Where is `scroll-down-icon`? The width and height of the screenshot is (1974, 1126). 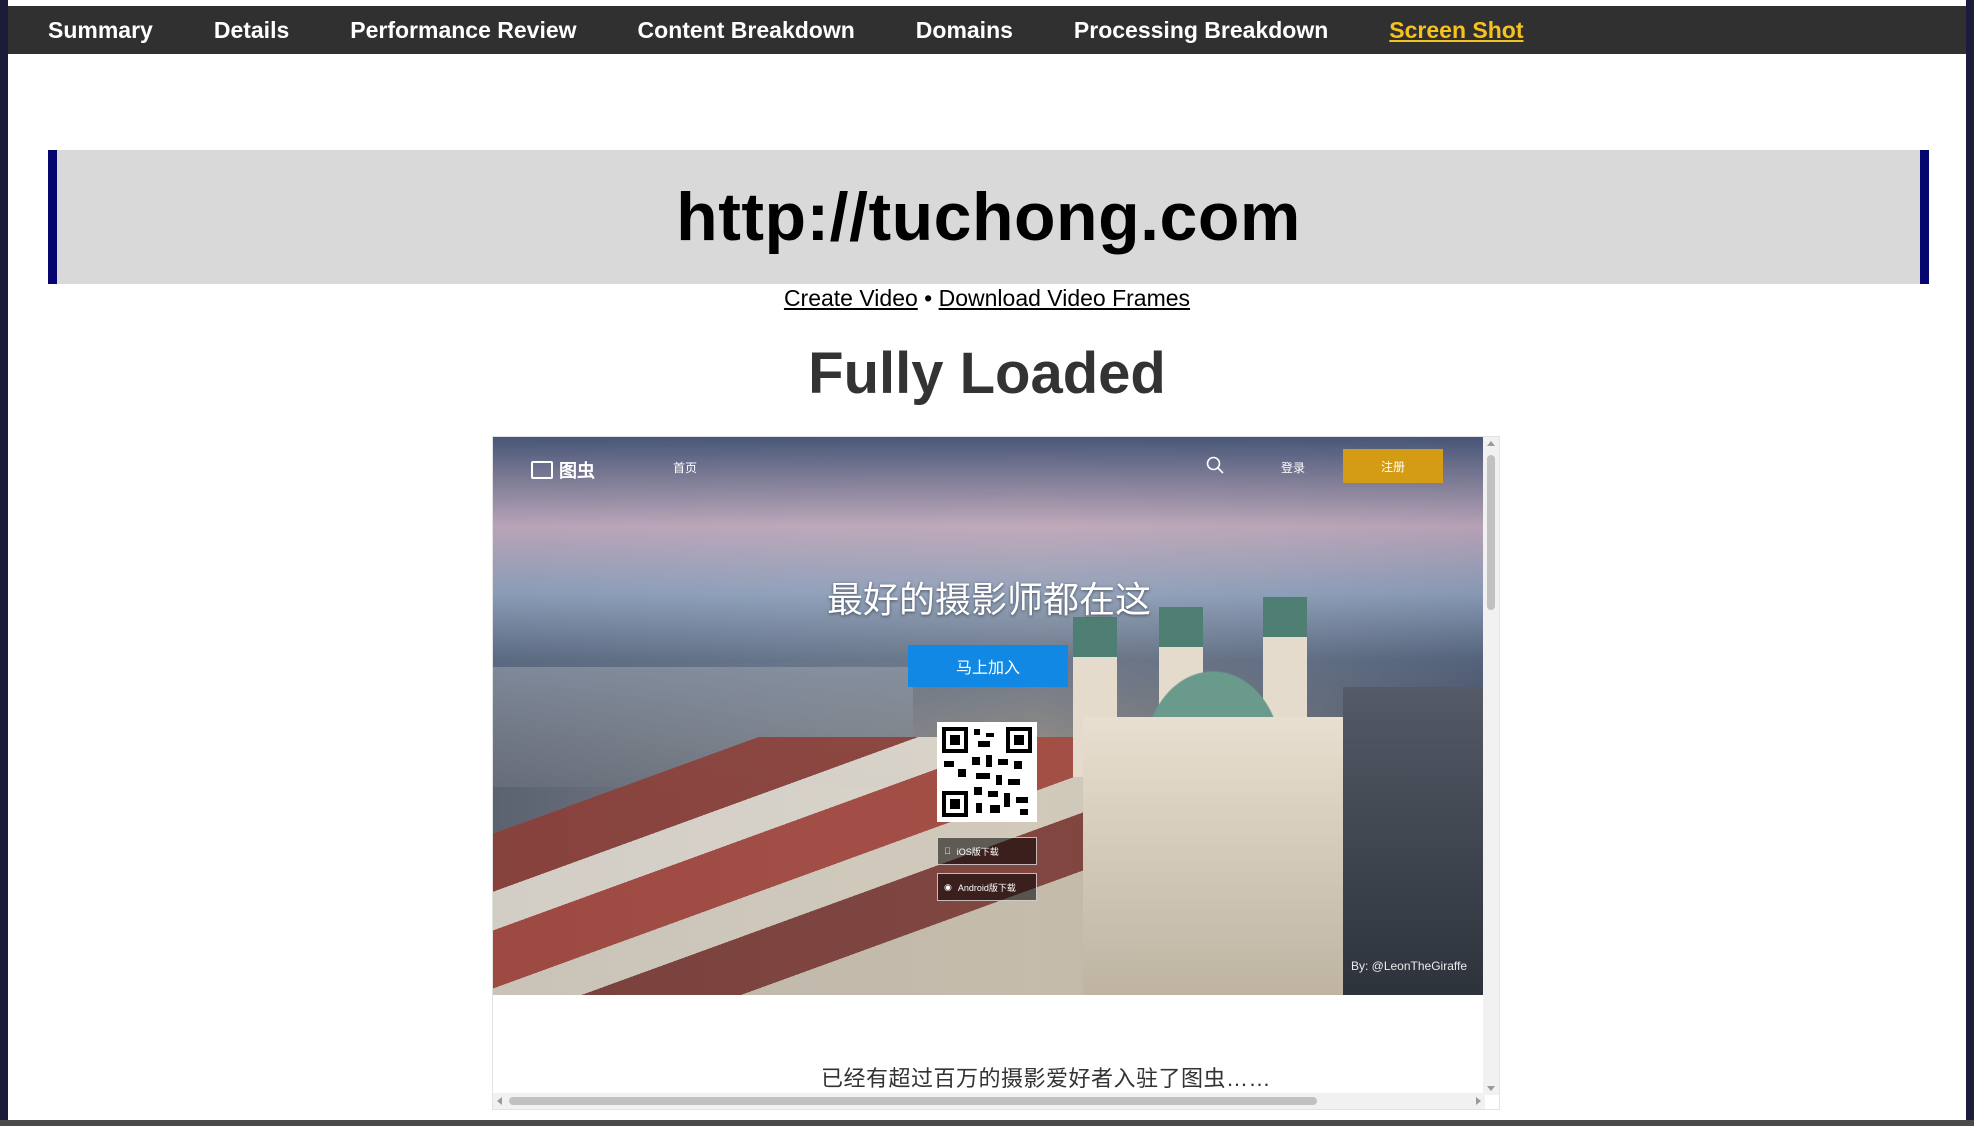
scroll-down-icon is located at coordinates (1491, 1088).